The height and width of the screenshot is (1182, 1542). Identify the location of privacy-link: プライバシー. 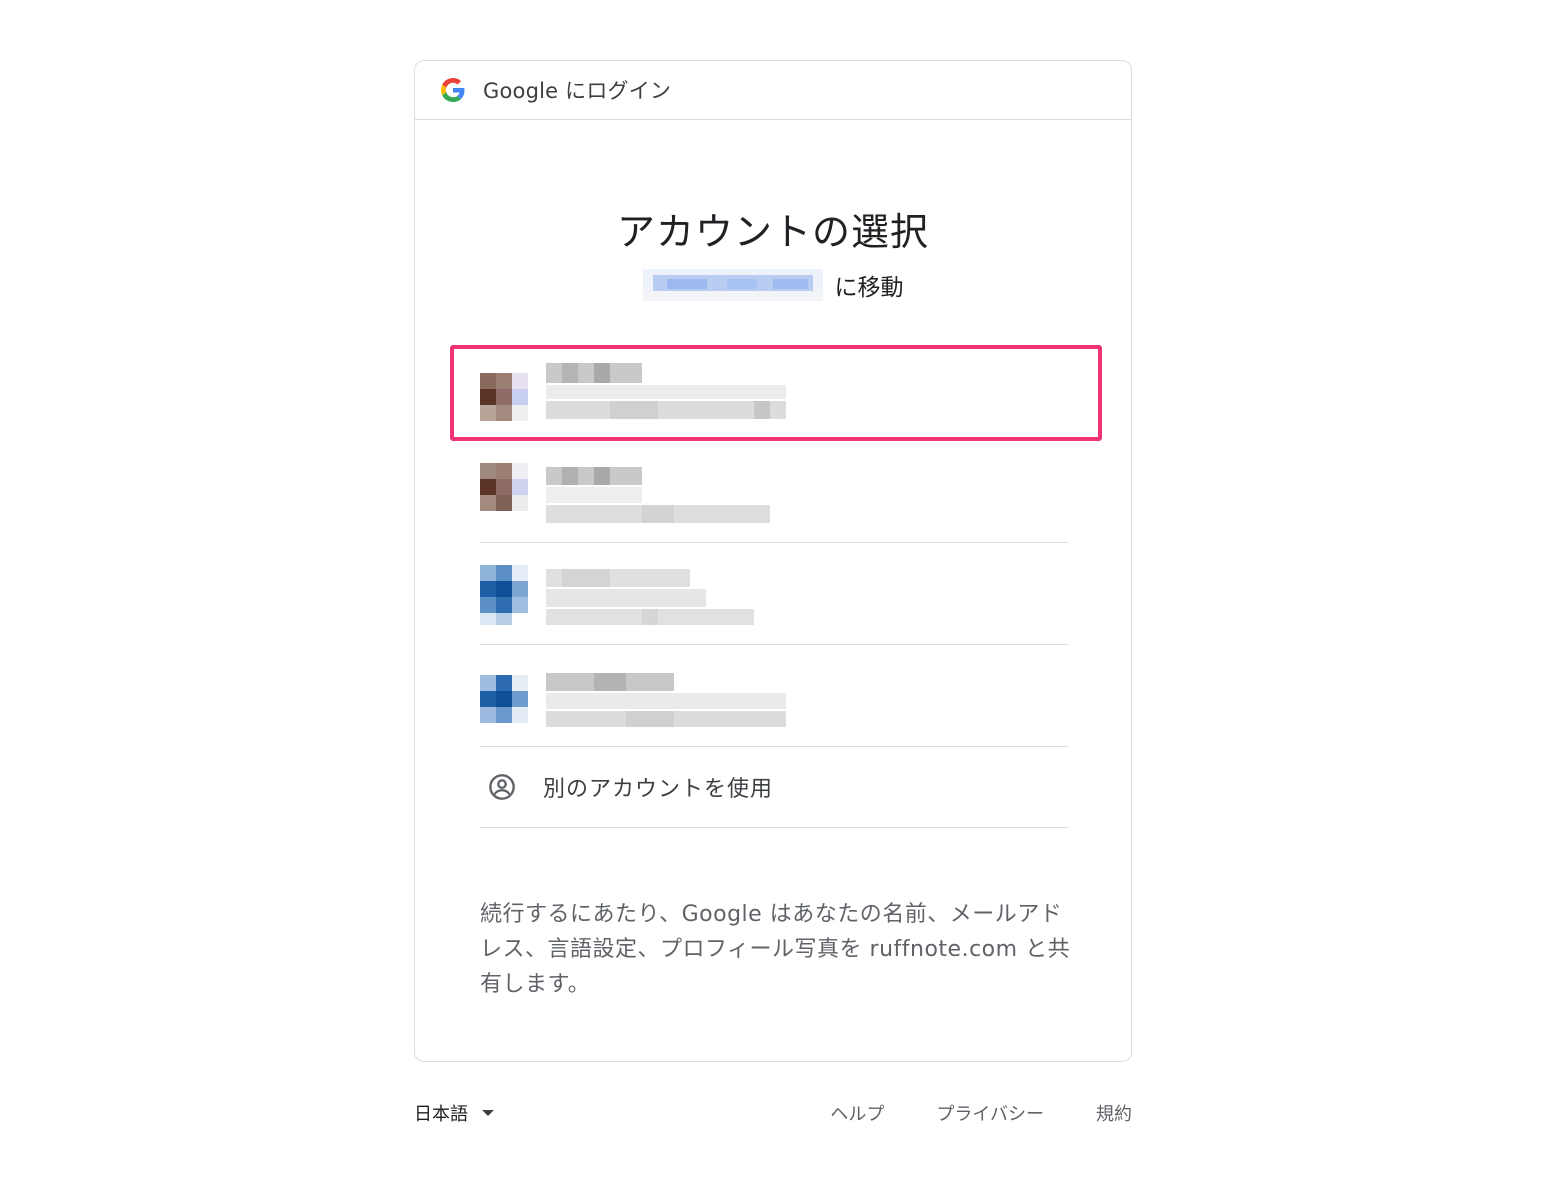
(990, 1113).